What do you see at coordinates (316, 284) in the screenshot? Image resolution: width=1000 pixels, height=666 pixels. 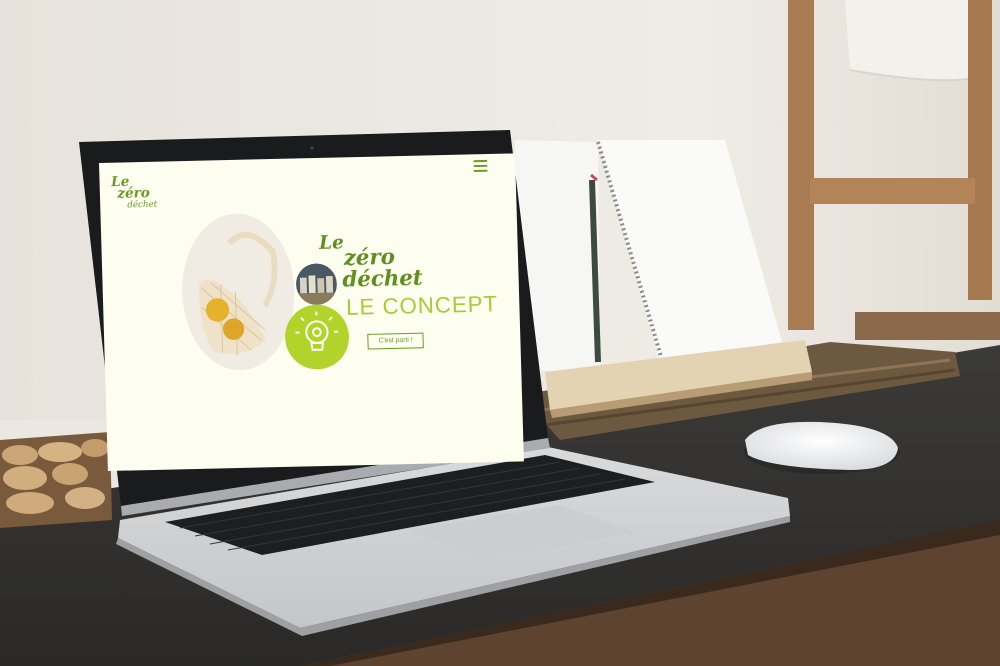 I see `hero-photo-jars` at bounding box center [316, 284].